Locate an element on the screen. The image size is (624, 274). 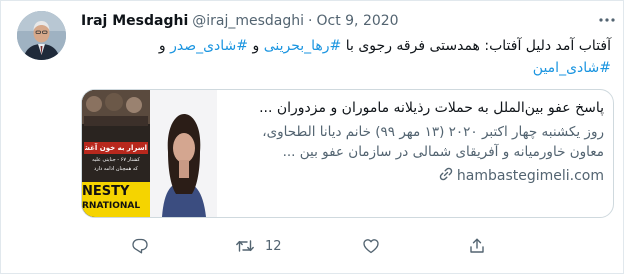
avatar is located at coordinates (41, 35).